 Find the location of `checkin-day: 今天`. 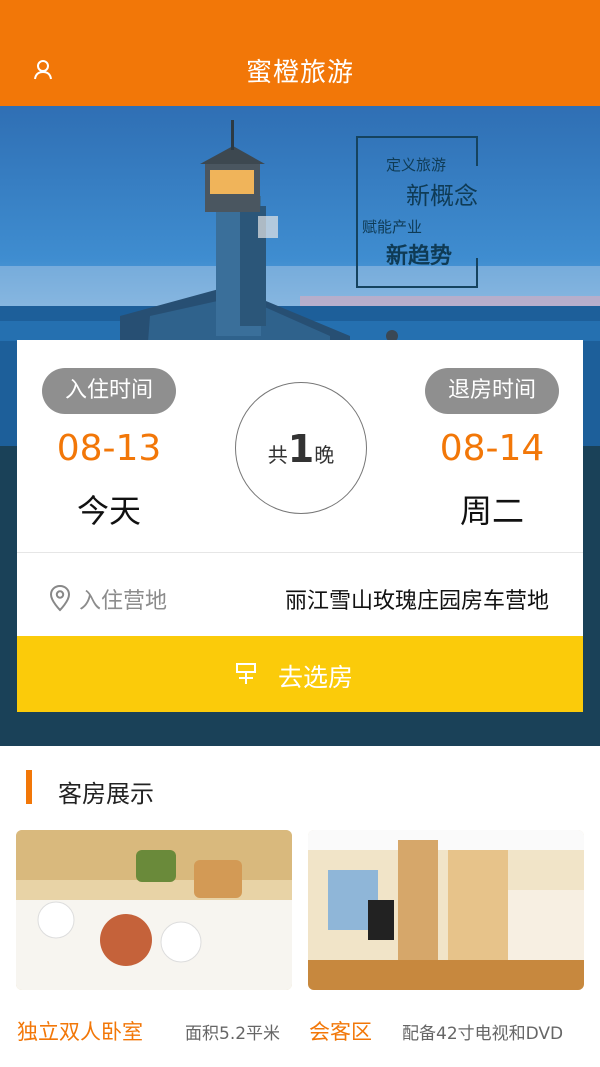

checkin-day: 今天 is located at coordinates (109, 509).